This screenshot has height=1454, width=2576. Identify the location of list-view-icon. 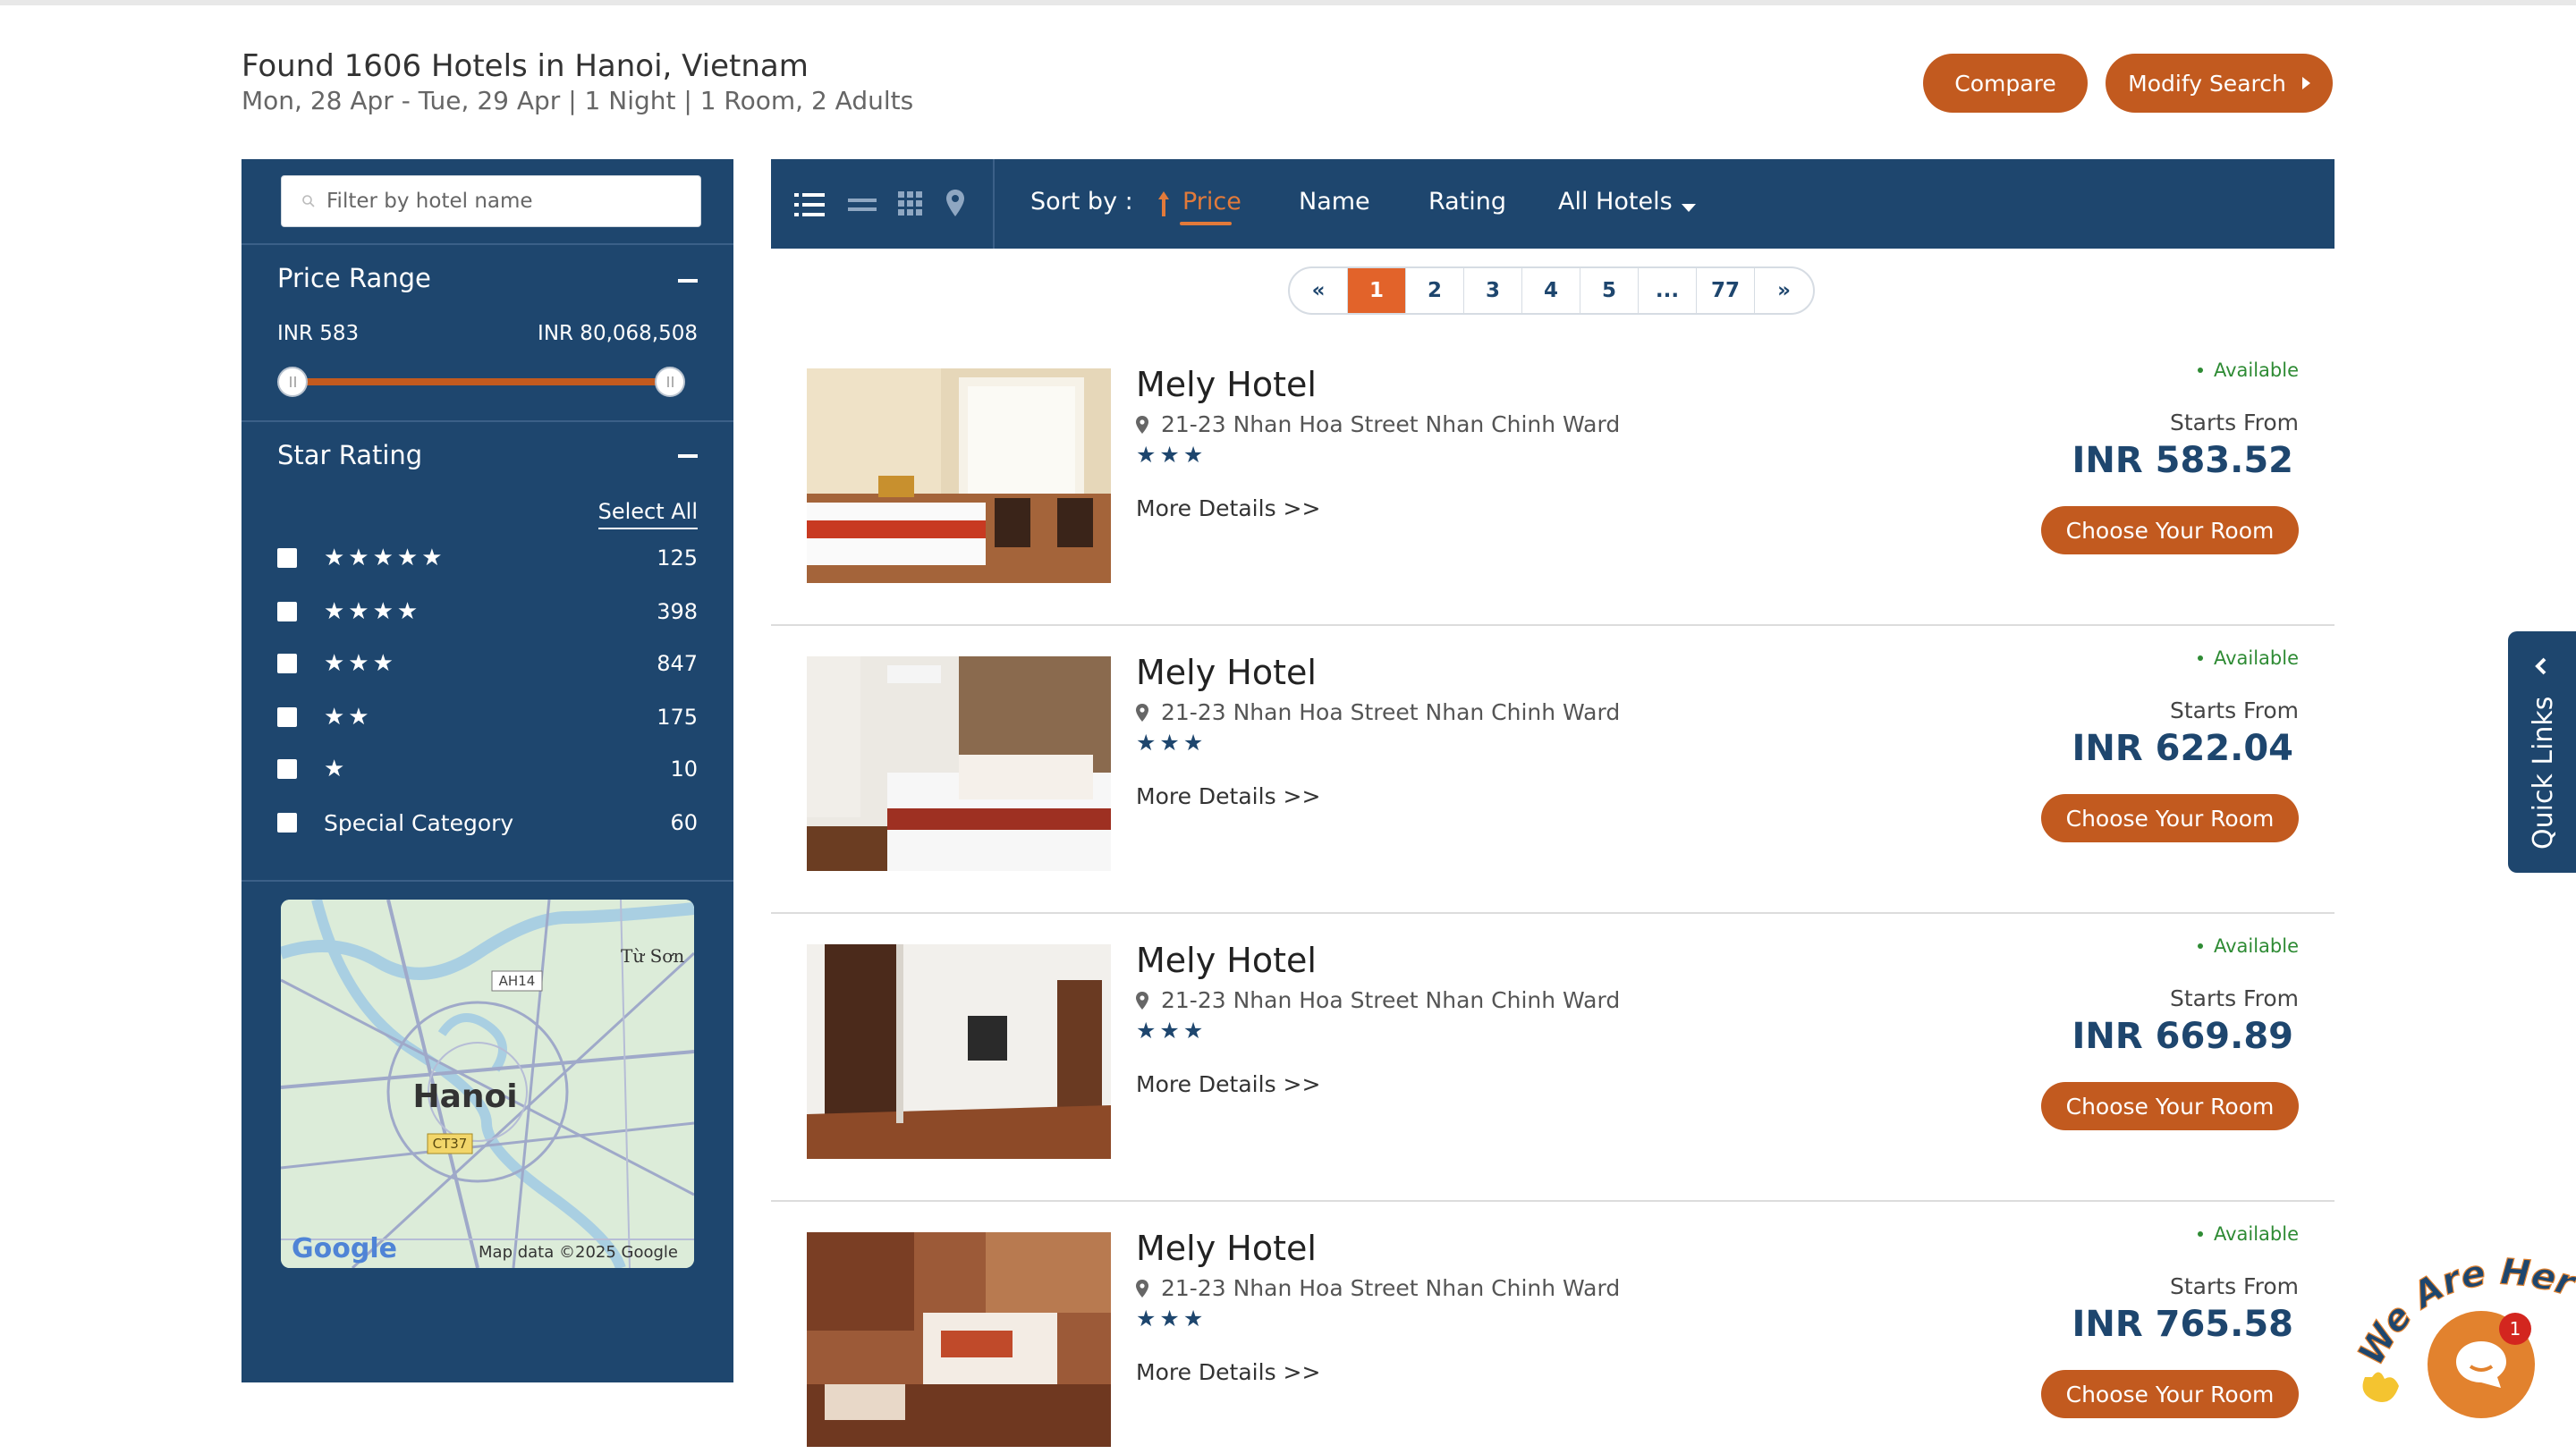
(809, 204).